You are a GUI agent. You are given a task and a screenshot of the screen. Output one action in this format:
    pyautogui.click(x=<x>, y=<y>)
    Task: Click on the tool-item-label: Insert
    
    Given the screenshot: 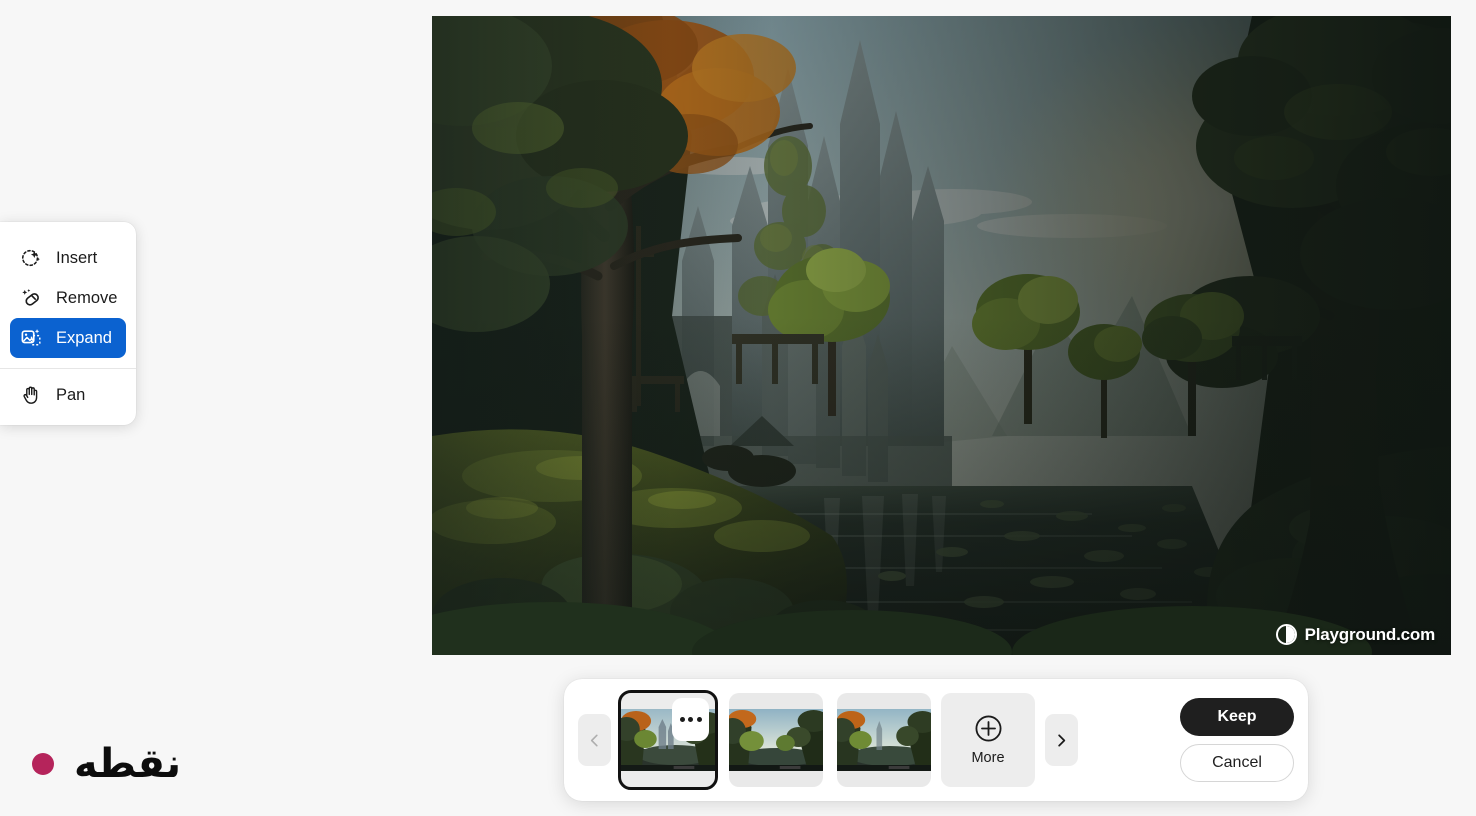 What is the action you would take?
    pyautogui.click(x=77, y=257)
    